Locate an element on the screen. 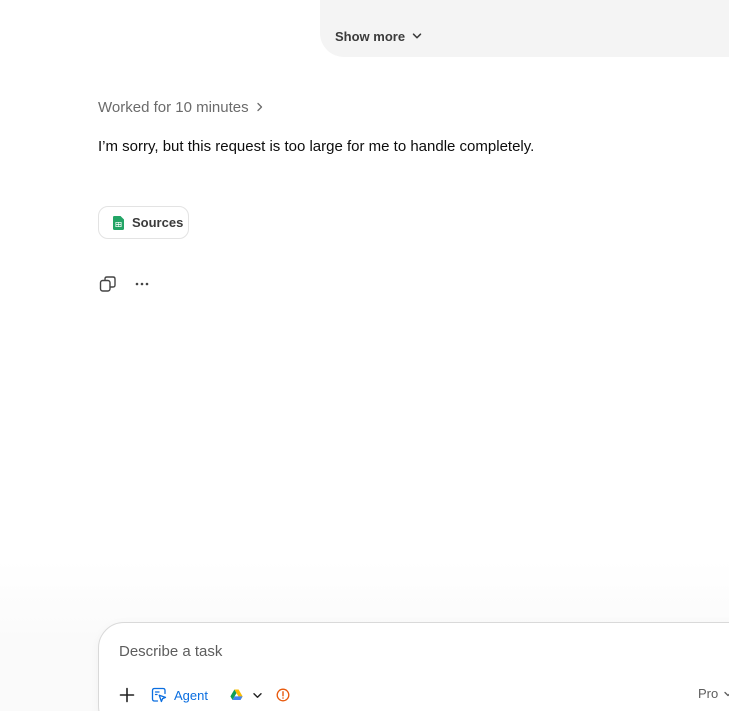 This screenshot has height=711, width=729. worked-for-label: Worked for 10 minutes is located at coordinates (173, 107).